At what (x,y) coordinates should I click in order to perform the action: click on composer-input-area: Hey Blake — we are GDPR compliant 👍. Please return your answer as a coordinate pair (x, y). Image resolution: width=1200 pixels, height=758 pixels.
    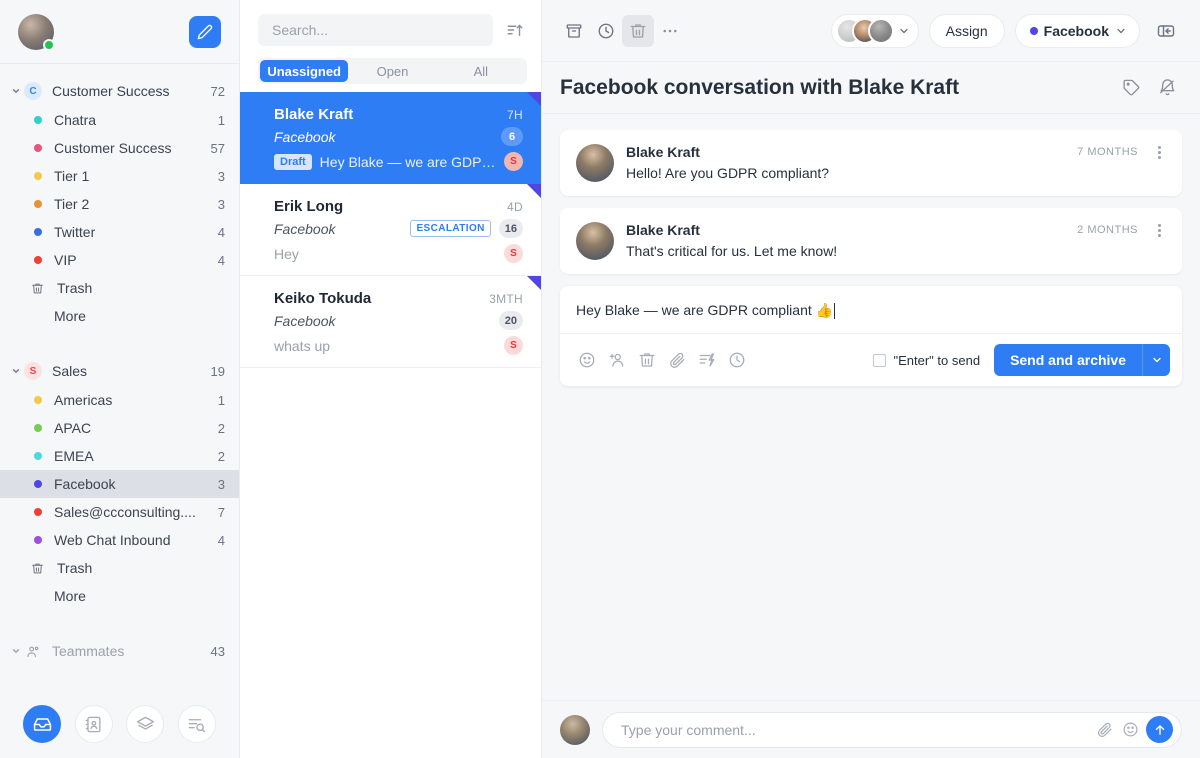
    Looking at the image, I should click on (871, 310).